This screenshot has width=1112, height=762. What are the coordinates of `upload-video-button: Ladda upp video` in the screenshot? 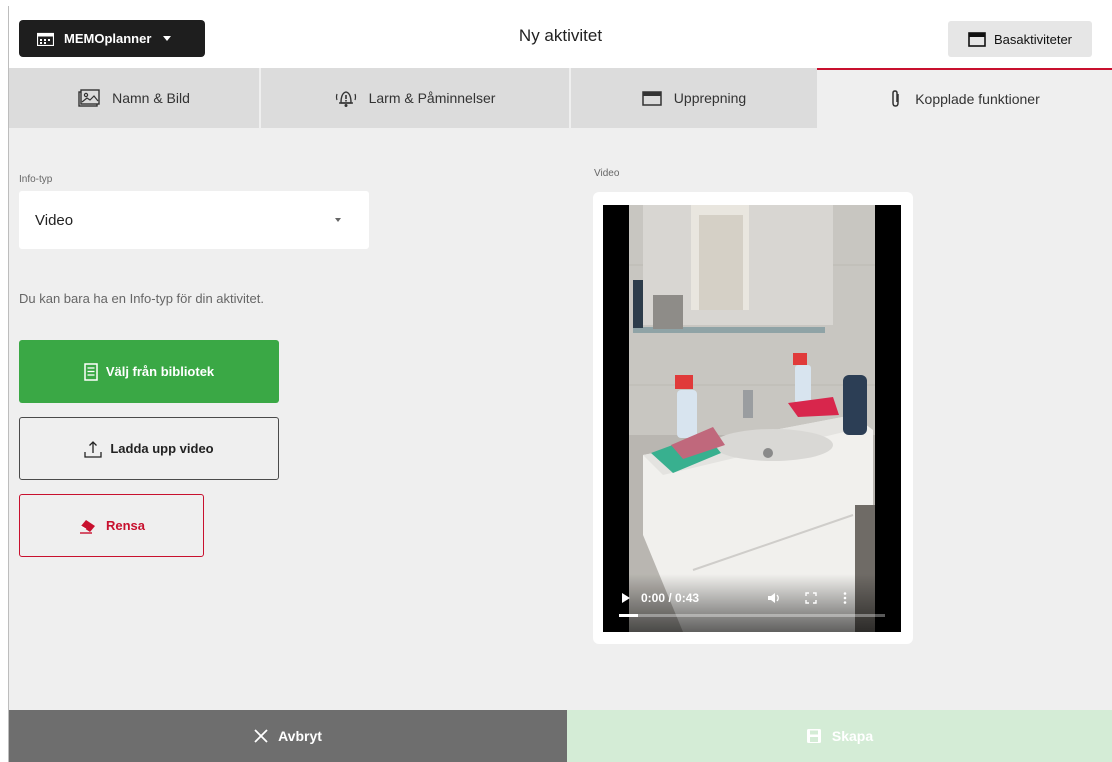 It's located at (149, 448).